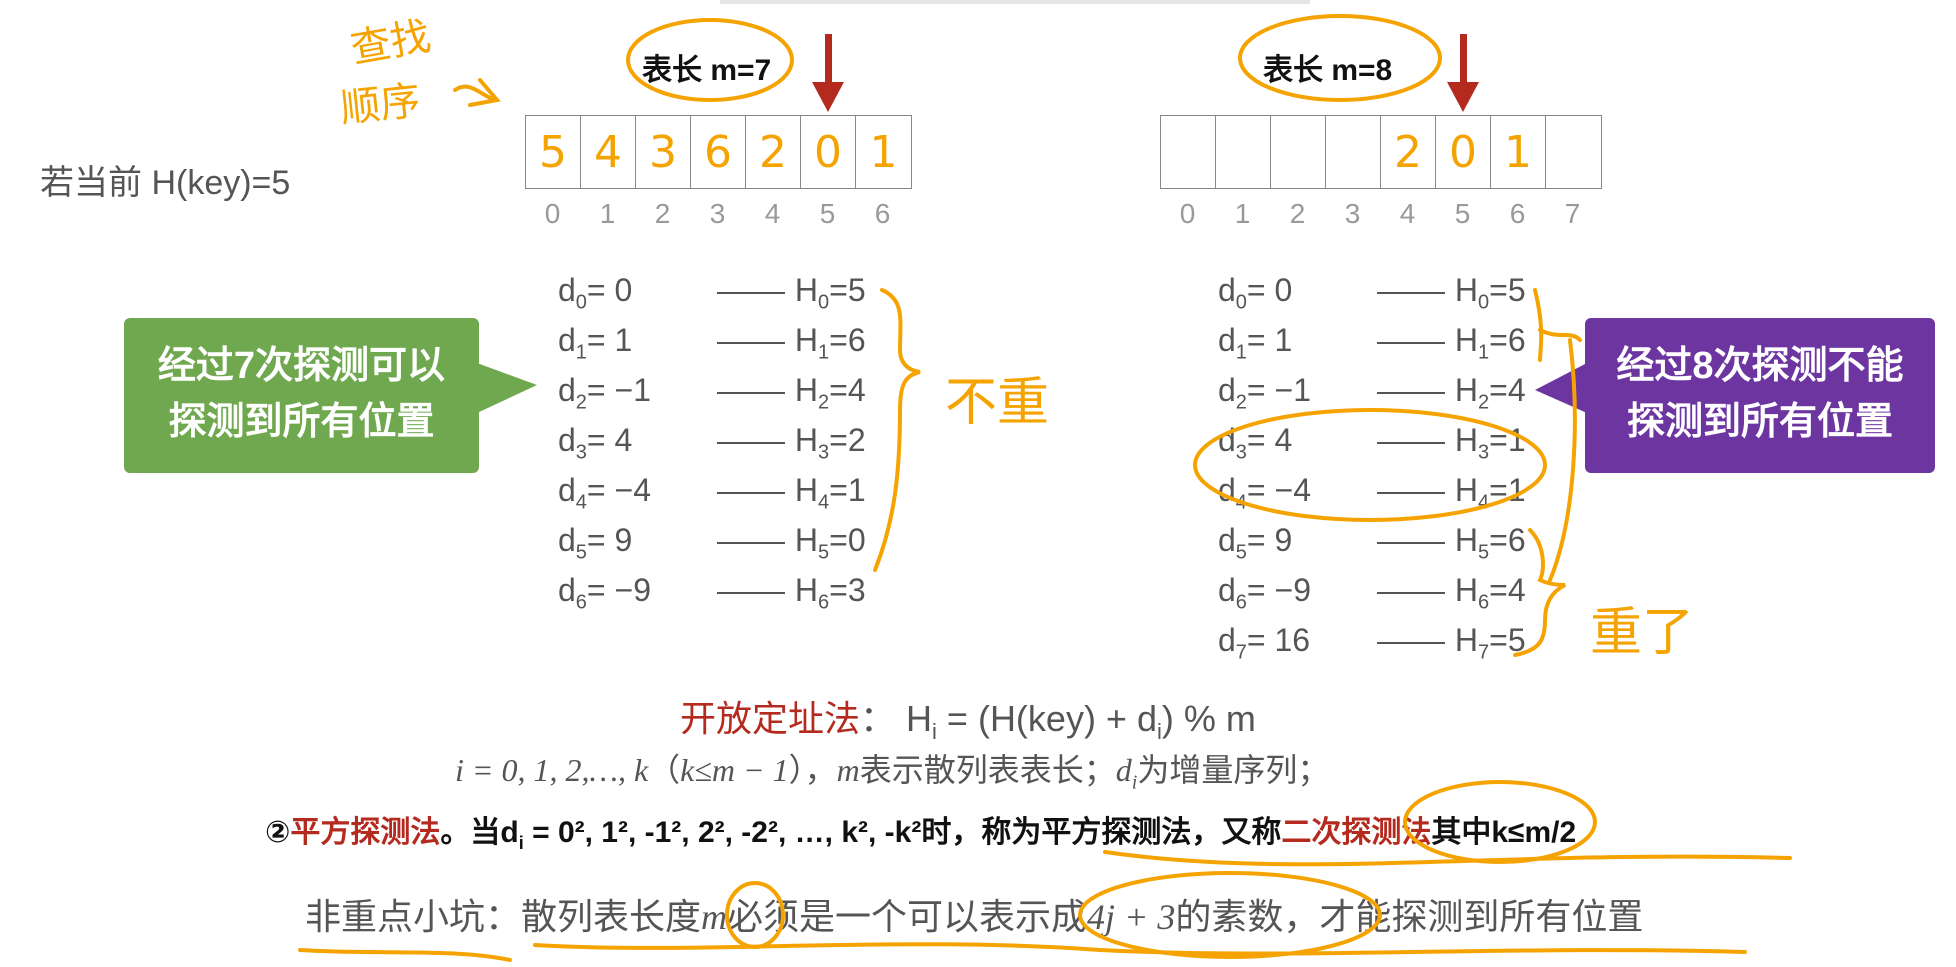  Describe the element at coordinates (755, 915) in the screenshot. I see `m-circle` at that location.